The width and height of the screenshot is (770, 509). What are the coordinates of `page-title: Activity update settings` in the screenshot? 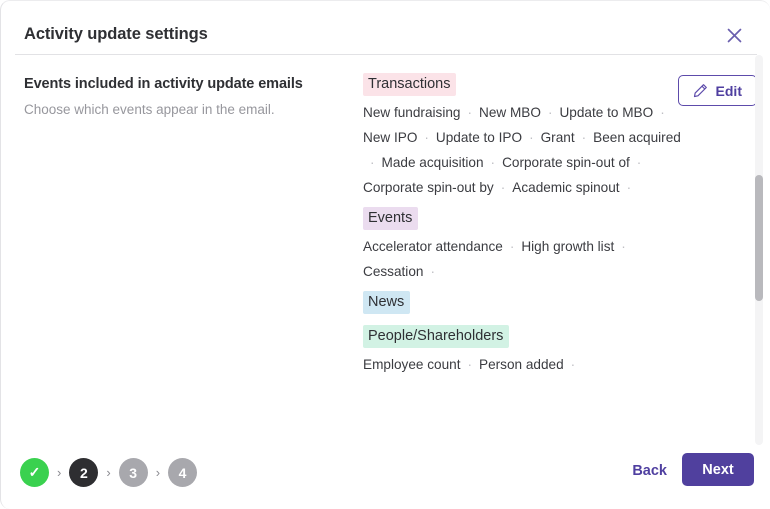 It's located at (116, 34).